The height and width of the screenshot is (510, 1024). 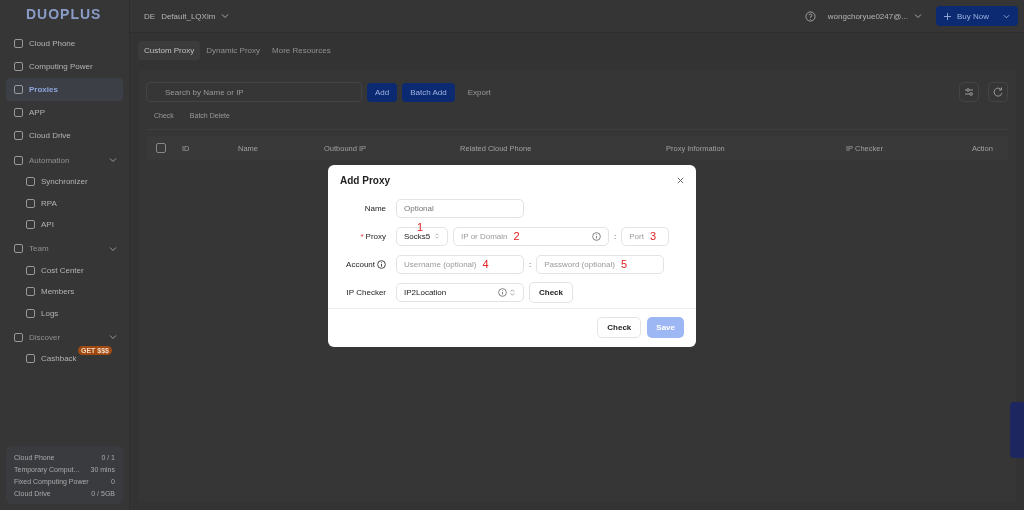 What do you see at coordinates (516, 236) in the screenshot?
I see `annotation-number: 2` at bounding box center [516, 236].